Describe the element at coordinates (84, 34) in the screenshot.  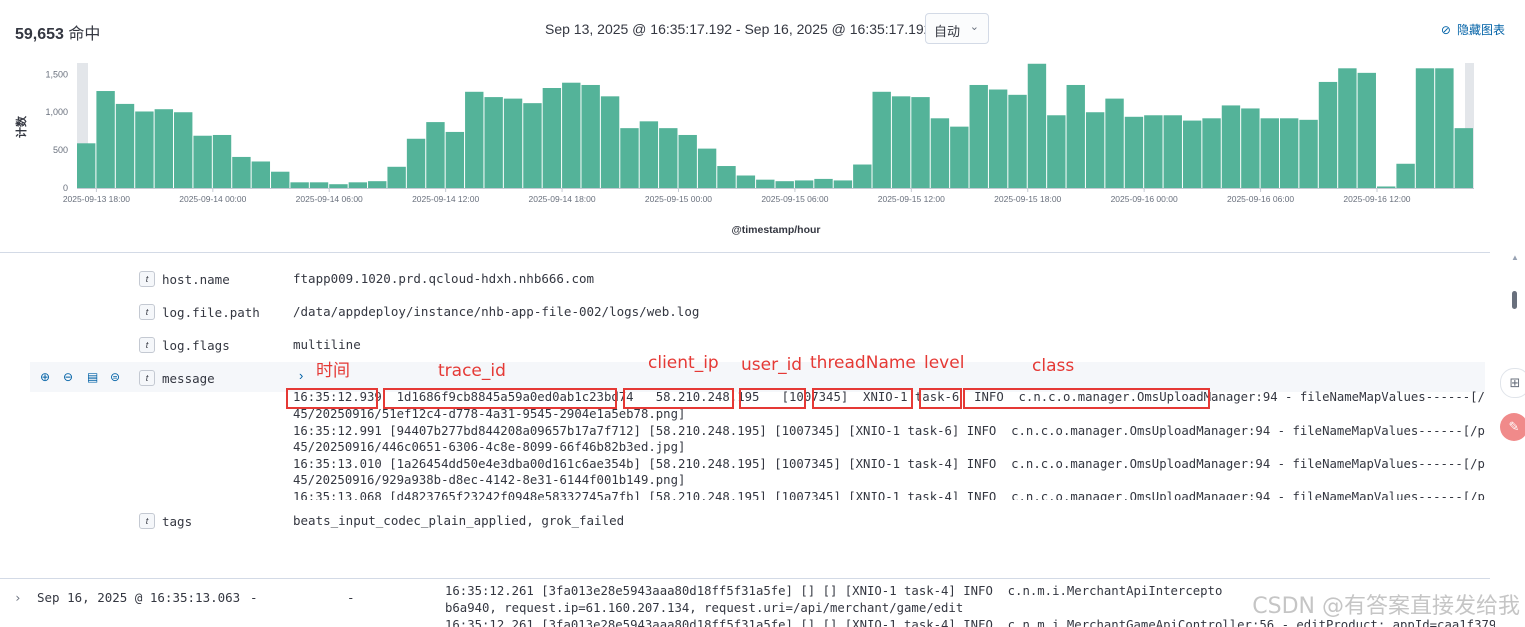
I see `hit-count-label: 命中` at that location.